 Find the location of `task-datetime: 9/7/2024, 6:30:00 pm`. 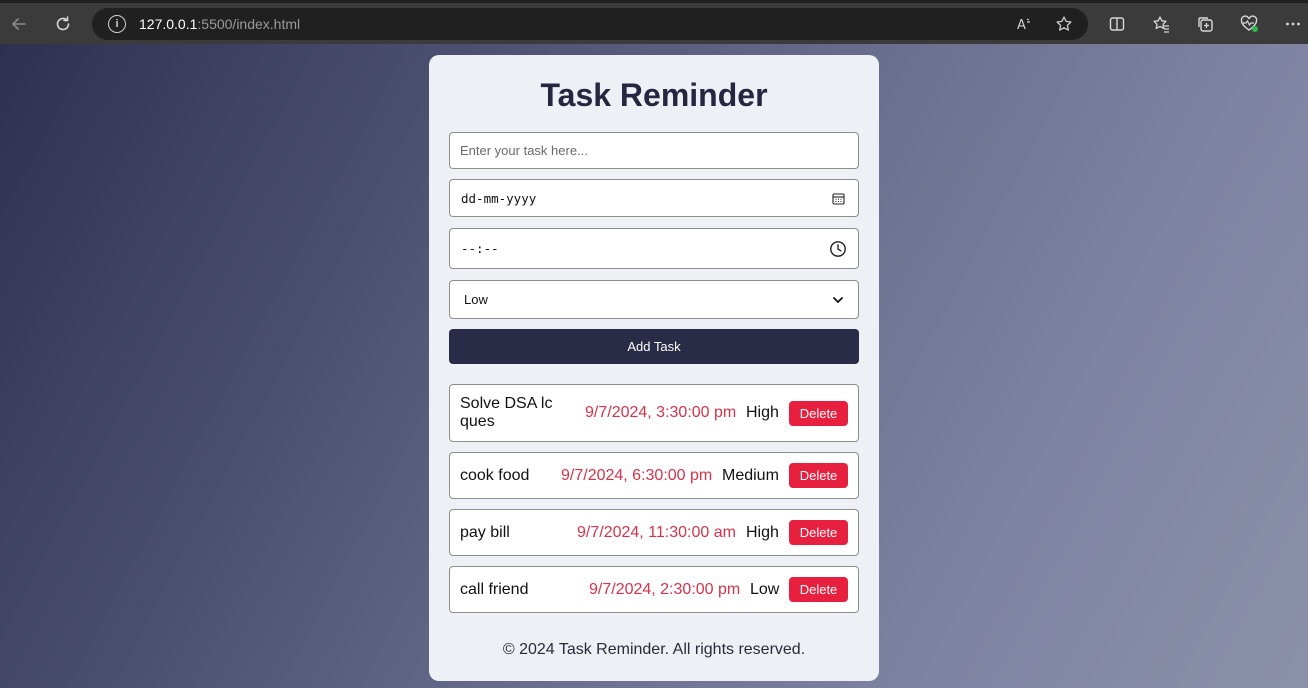

task-datetime: 9/7/2024, 6:30:00 pm is located at coordinates (637, 475).